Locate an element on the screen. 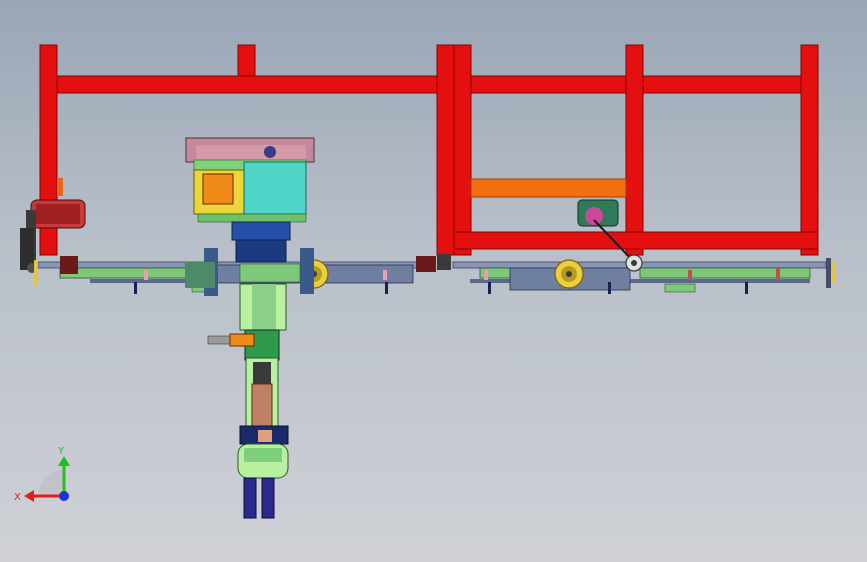  z-axis-dot is located at coordinates (64, 496).